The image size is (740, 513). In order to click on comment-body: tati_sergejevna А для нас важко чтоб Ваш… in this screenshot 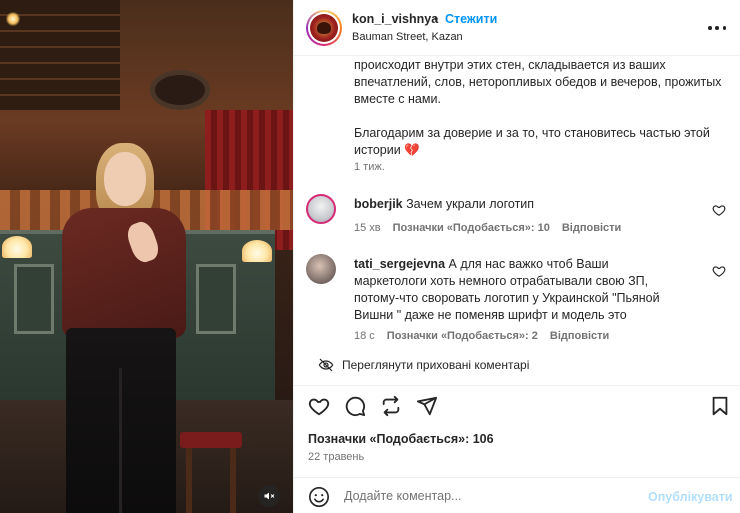, I will do `click(519, 290)`.